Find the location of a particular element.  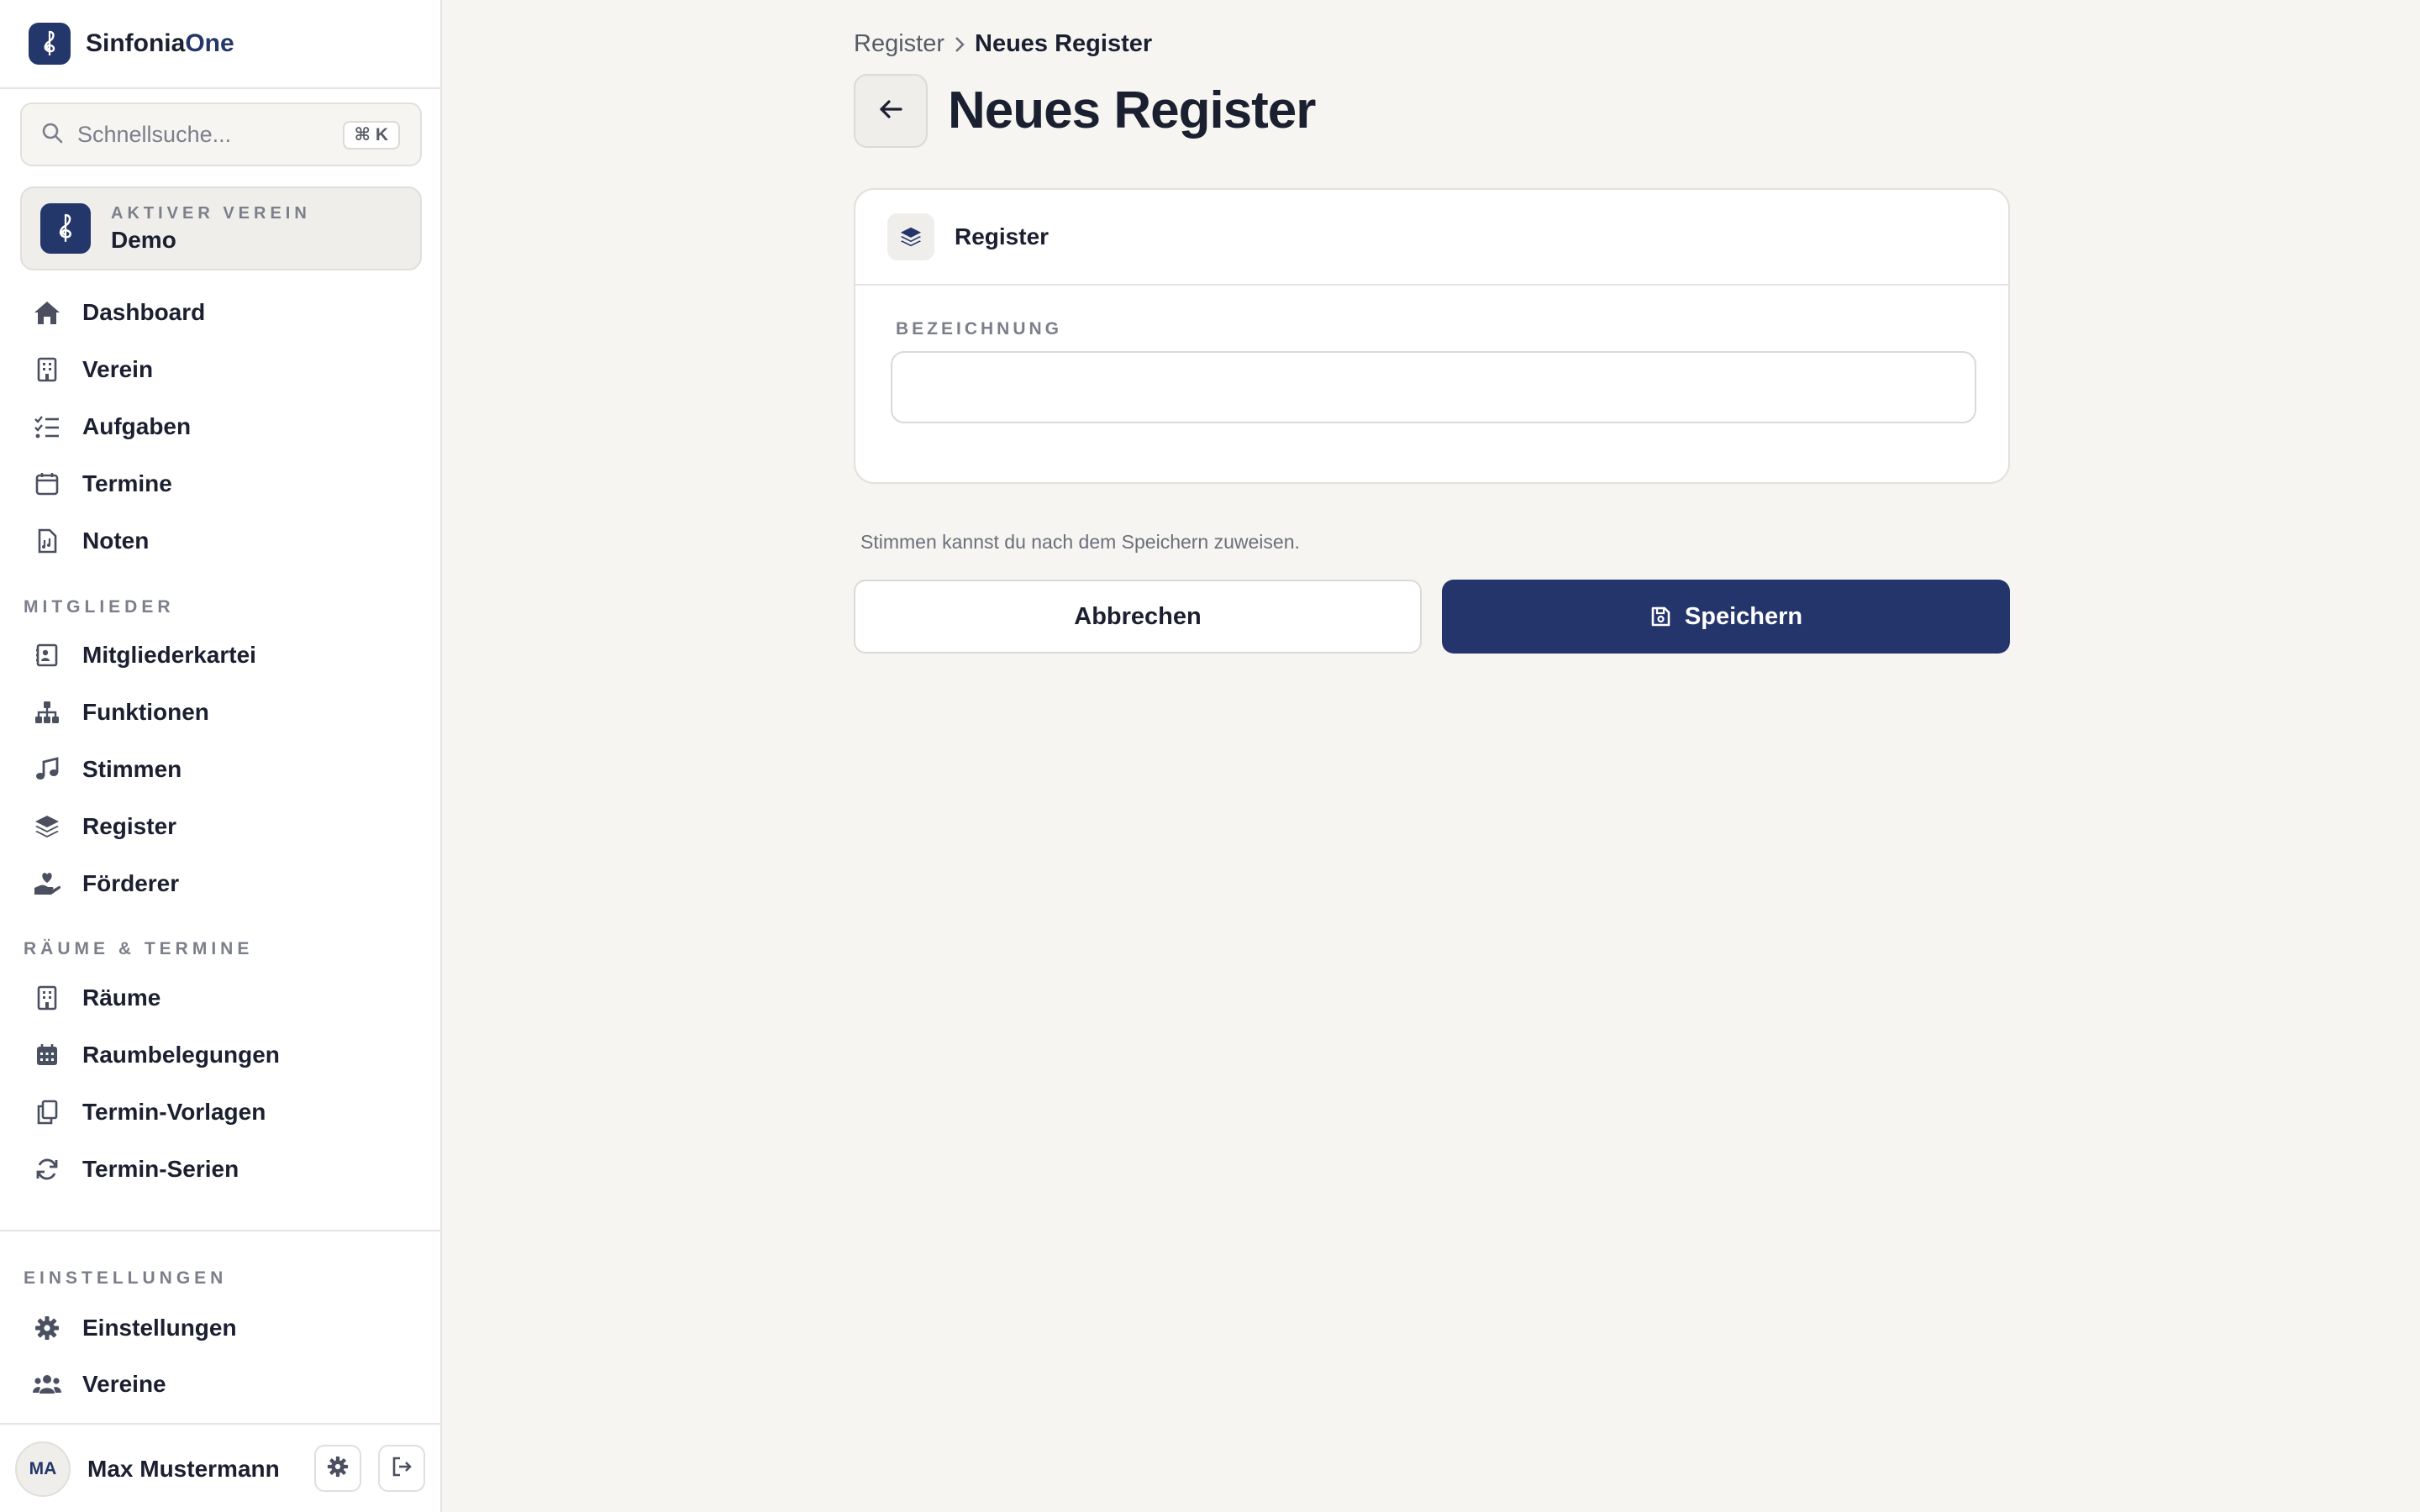

sidebar-footer-divider is located at coordinates (220, 1424).